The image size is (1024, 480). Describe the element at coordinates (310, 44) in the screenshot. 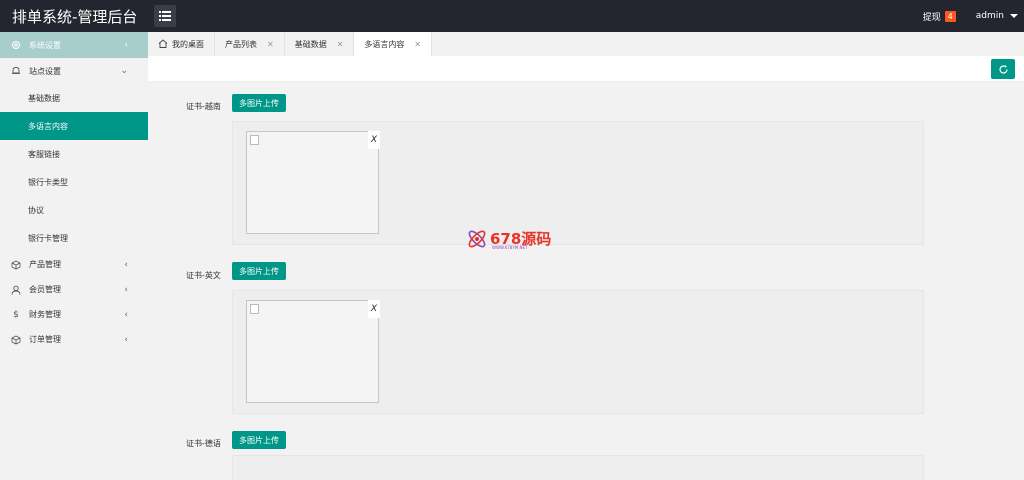

I see `tab-label: 基础数据` at that location.